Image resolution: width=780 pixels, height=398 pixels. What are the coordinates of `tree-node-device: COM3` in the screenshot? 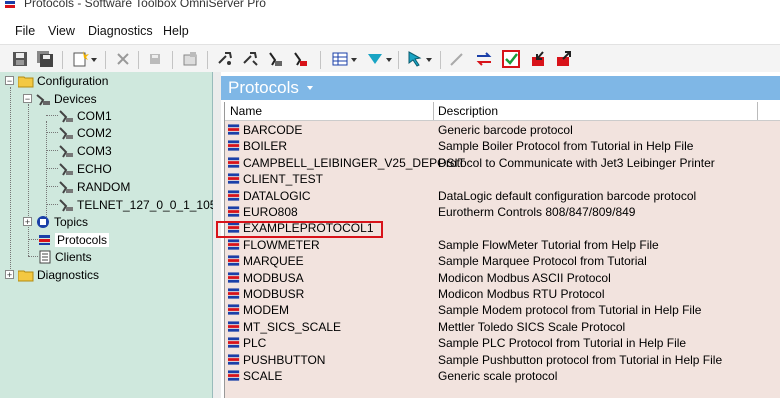 It's located at (85, 151).